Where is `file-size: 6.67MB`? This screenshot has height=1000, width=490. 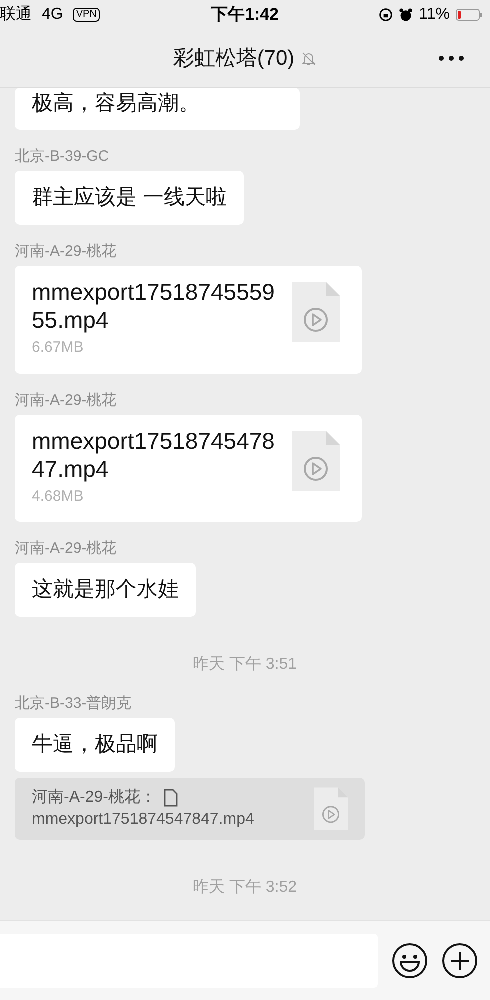 file-size: 6.67MB is located at coordinates (58, 348).